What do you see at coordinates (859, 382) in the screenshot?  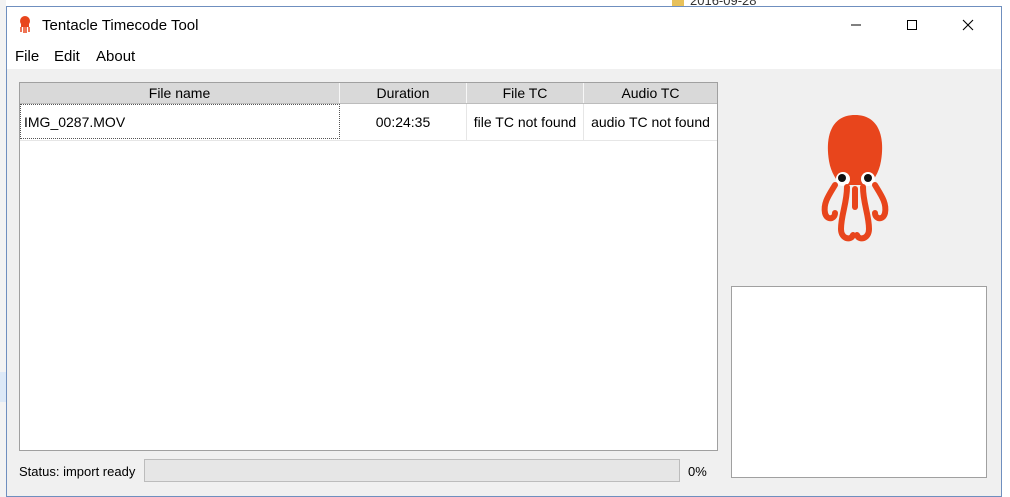 I see `preview-panel` at bounding box center [859, 382].